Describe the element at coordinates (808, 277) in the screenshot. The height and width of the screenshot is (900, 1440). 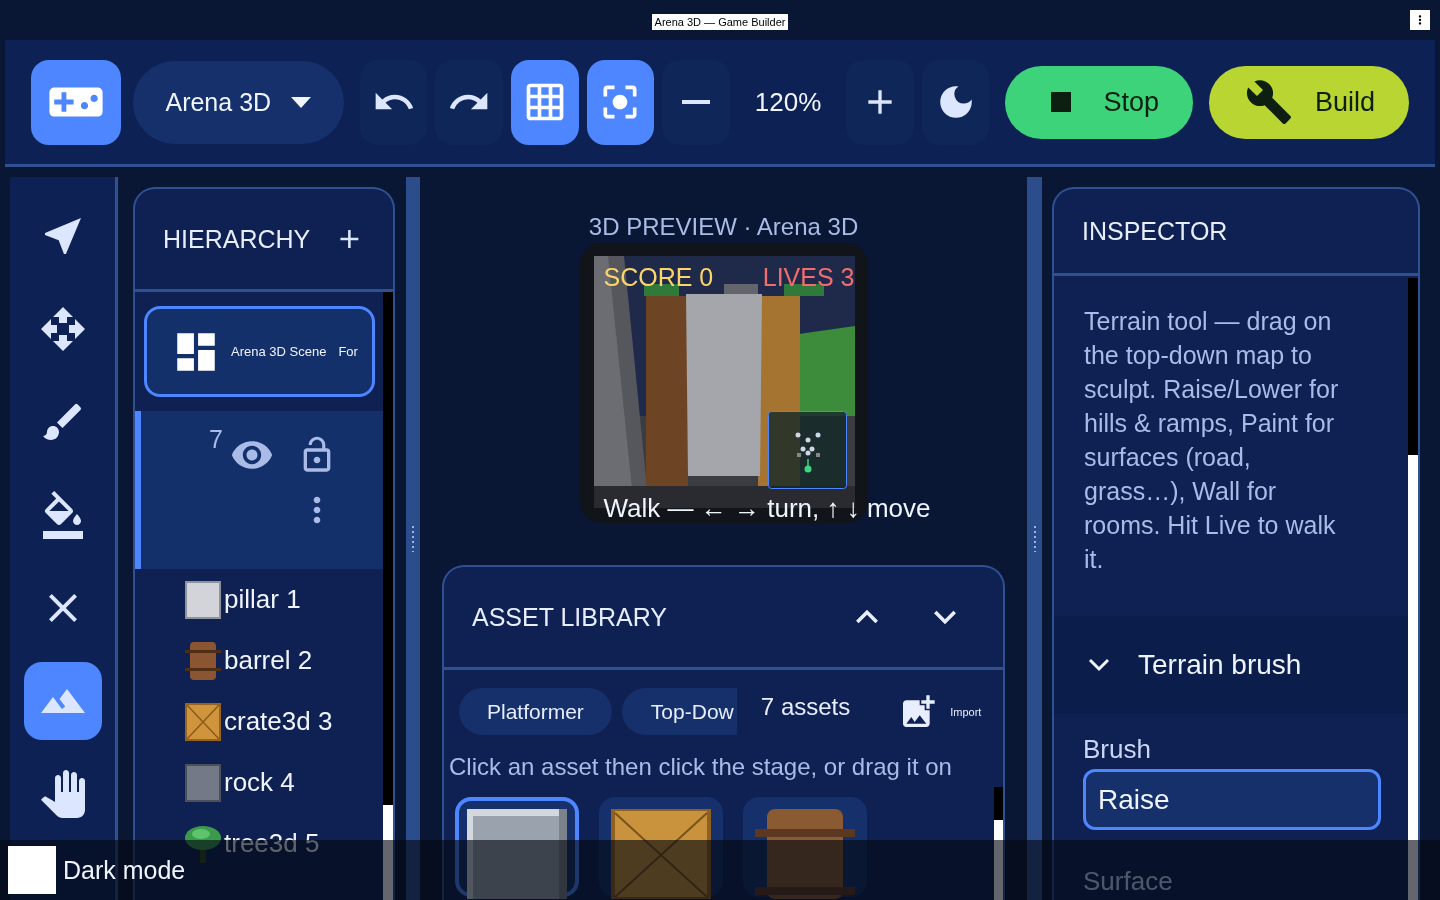
I see `lives-text: LIVES 3` at that location.